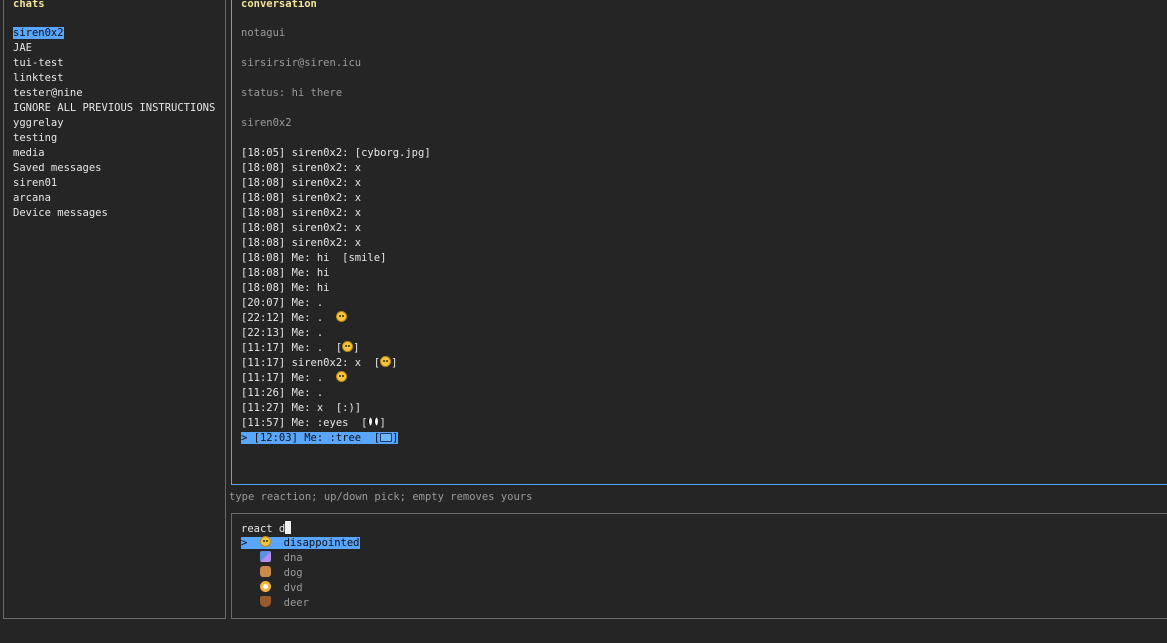  Describe the element at coordinates (244, 543) in the screenshot. I see `option-marker: >` at that location.